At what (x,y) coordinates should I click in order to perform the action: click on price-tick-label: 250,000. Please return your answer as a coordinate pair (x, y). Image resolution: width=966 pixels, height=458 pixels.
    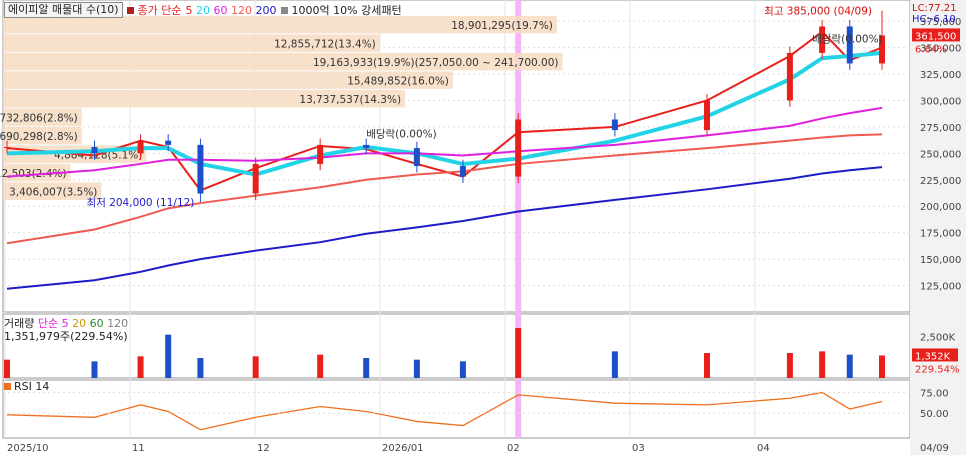
    Looking at the image, I should click on (940, 154).